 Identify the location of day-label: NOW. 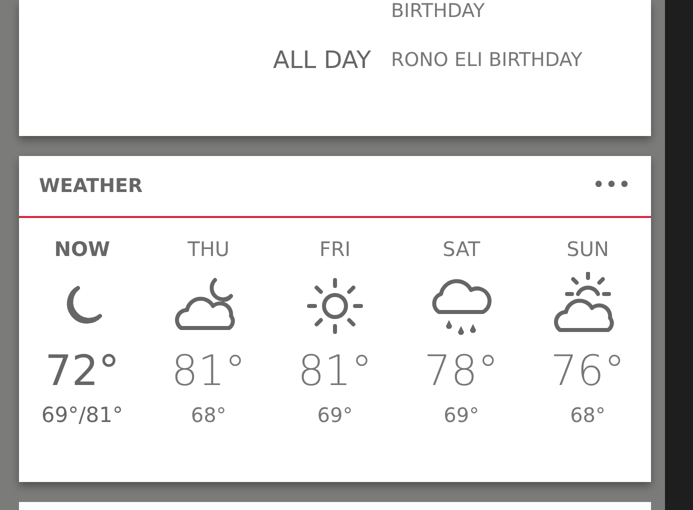
(82, 249).